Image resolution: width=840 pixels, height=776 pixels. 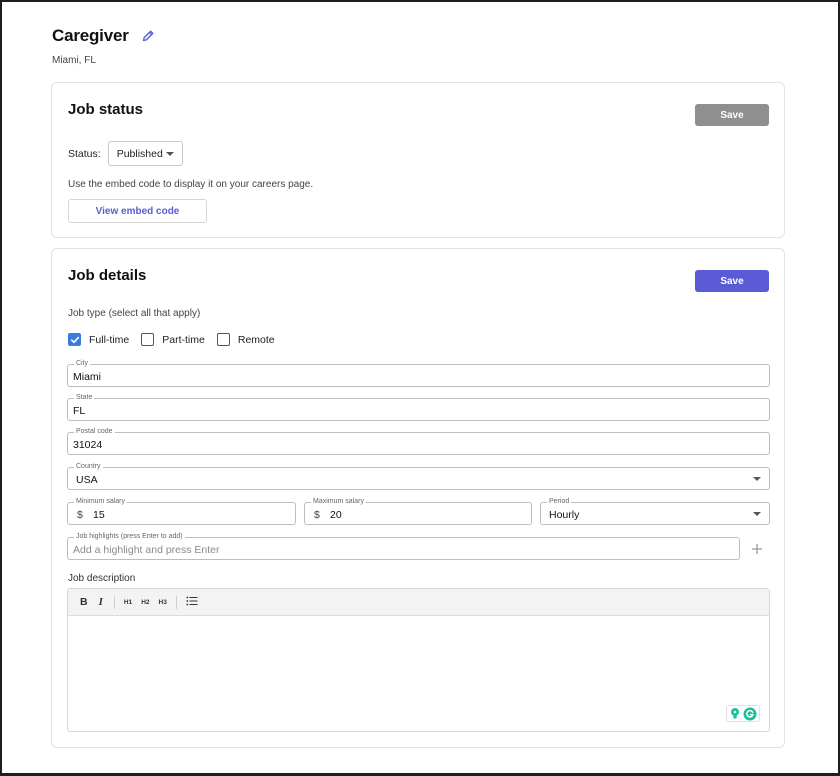 I want to click on lightbulb-icon, so click(x=735, y=713).